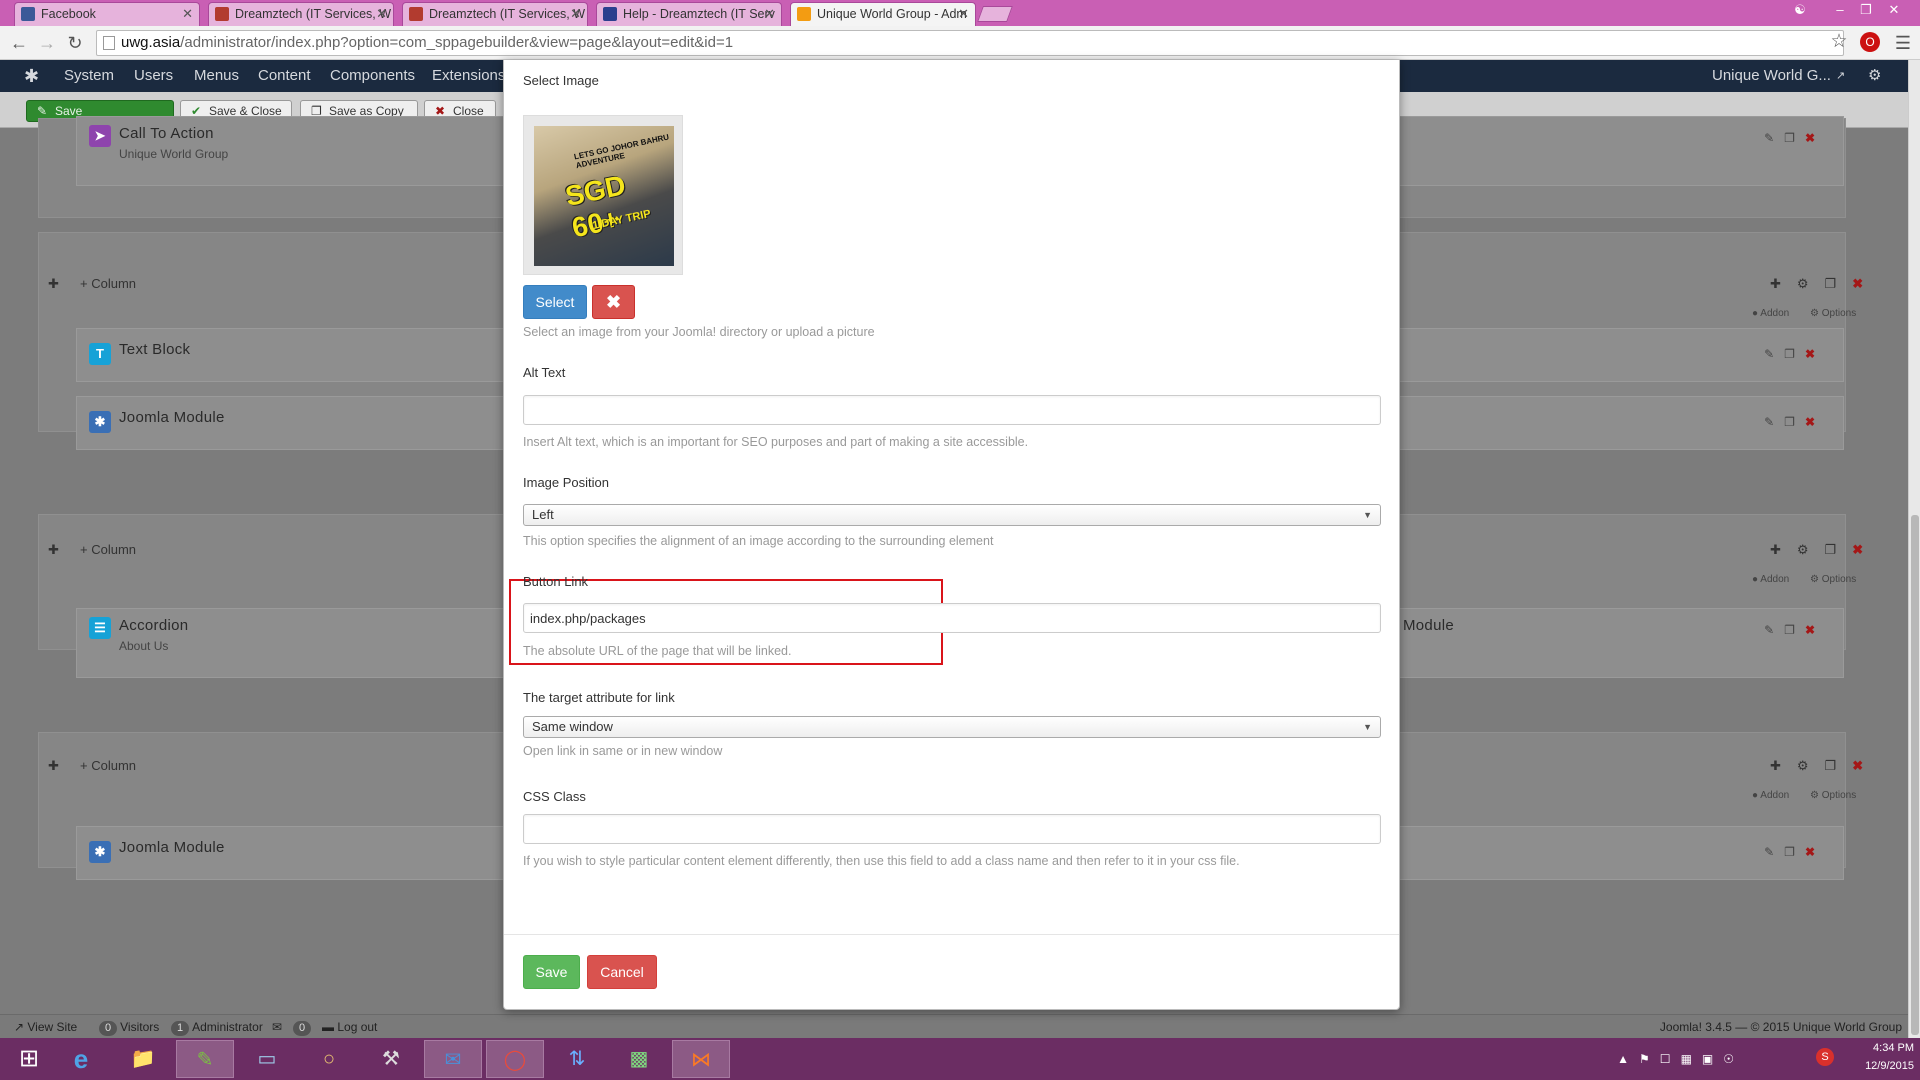 The height and width of the screenshot is (1080, 1920). I want to click on reload-icon: ↻, so click(75, 43).